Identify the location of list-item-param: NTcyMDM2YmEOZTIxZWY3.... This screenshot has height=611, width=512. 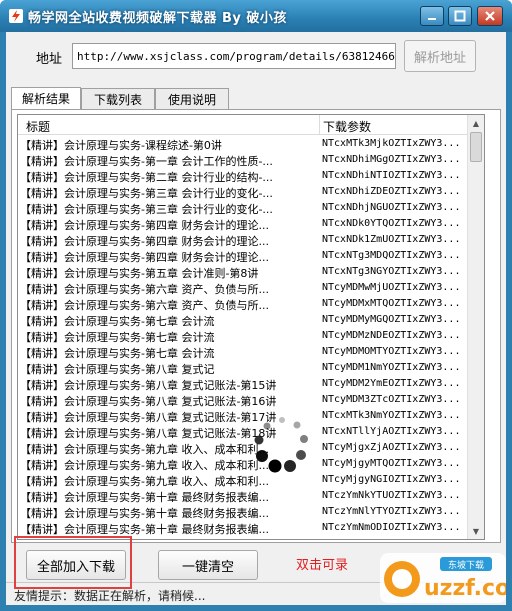
(391, 383).